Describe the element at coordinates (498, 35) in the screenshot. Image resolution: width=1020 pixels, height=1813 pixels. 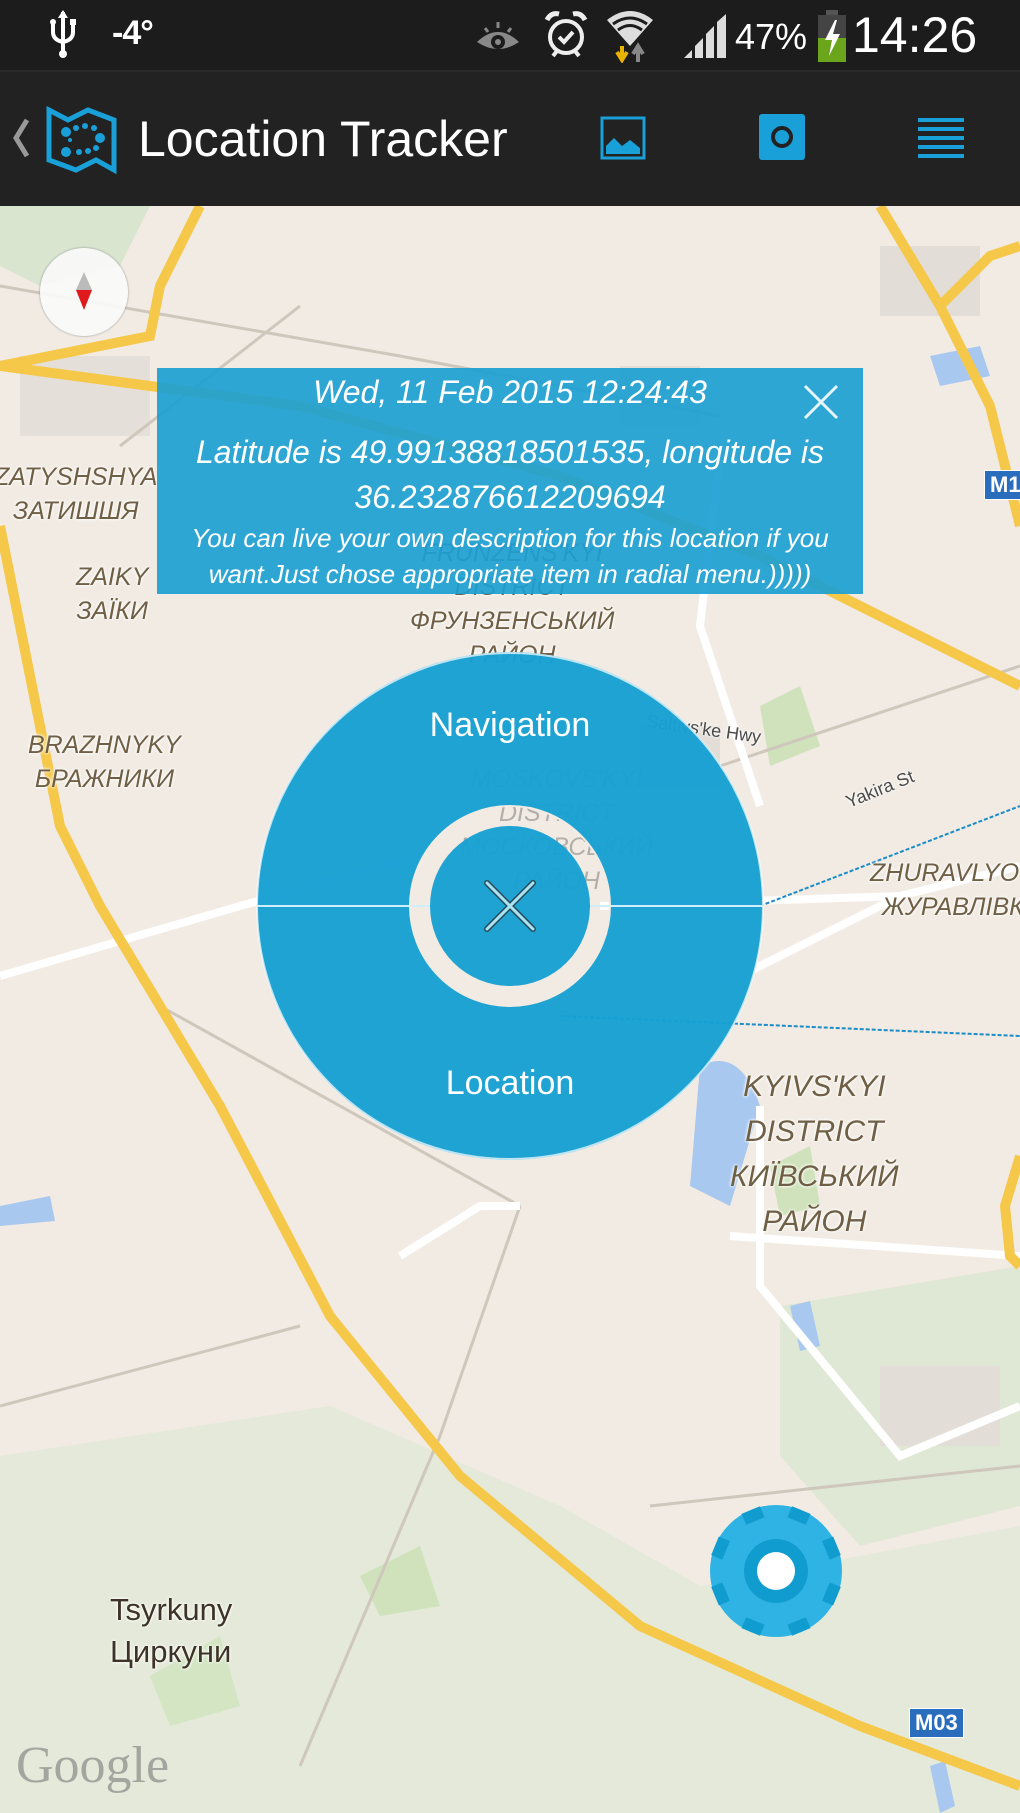
I see `eye-icon` at that location.